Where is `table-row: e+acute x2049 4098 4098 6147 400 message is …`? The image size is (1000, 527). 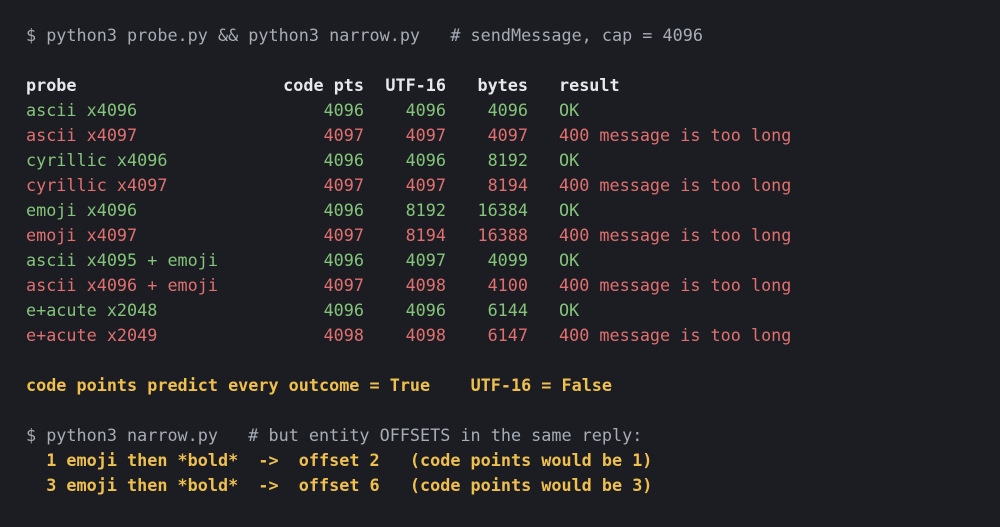
table-row: e+acute x2049 4098 4098 6147 400 message is … is located at coordinates (513, 335).